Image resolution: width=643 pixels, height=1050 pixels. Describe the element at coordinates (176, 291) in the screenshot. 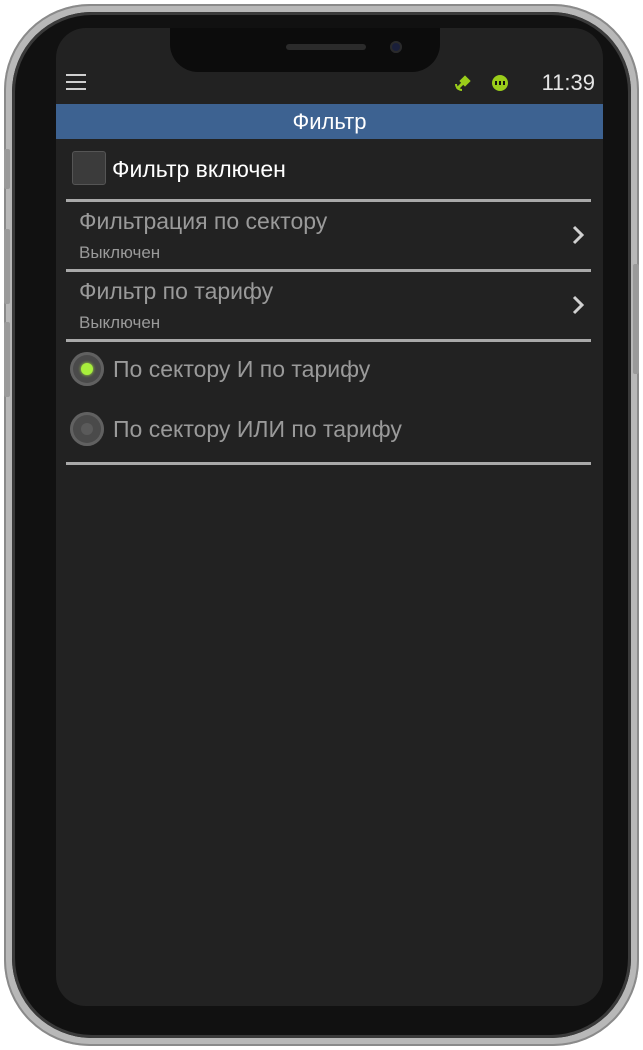

I see `tariff-filter-title: Фильтр по тарифу` at that location.